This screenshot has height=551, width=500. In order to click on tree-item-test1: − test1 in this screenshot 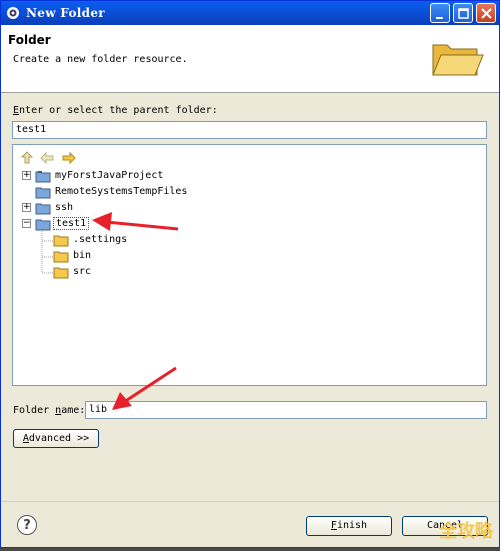, I will do `click(163, 224)`.